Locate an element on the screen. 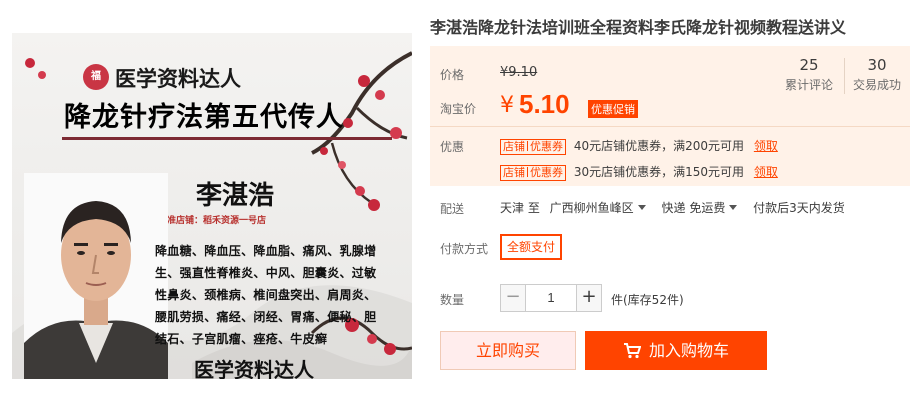 The width and height of the screenshot is (917, 402). ship-destination: 广西柳州鱼峰区 is located at coordinates (591, 208).